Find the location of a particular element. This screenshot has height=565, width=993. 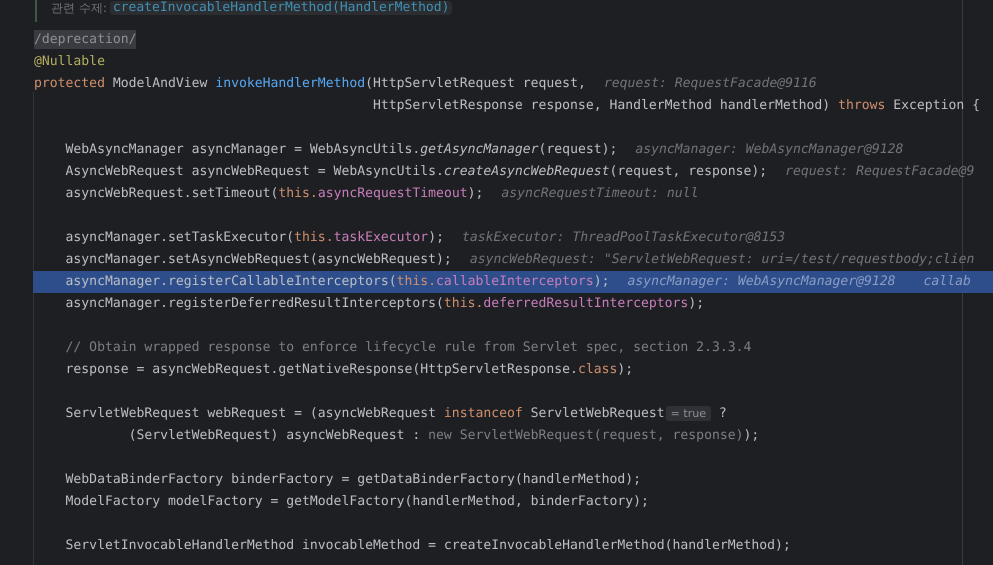

debug-value-hint: asyncWebRequest: "ServletWebRequest: uri=/test/requestbody;clien is located at coordinates (722, 260).